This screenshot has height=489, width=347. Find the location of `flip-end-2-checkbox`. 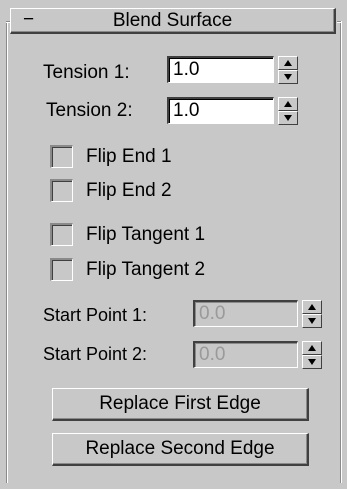

flip-end-2-checkbox is located at coordinates (61, 190).